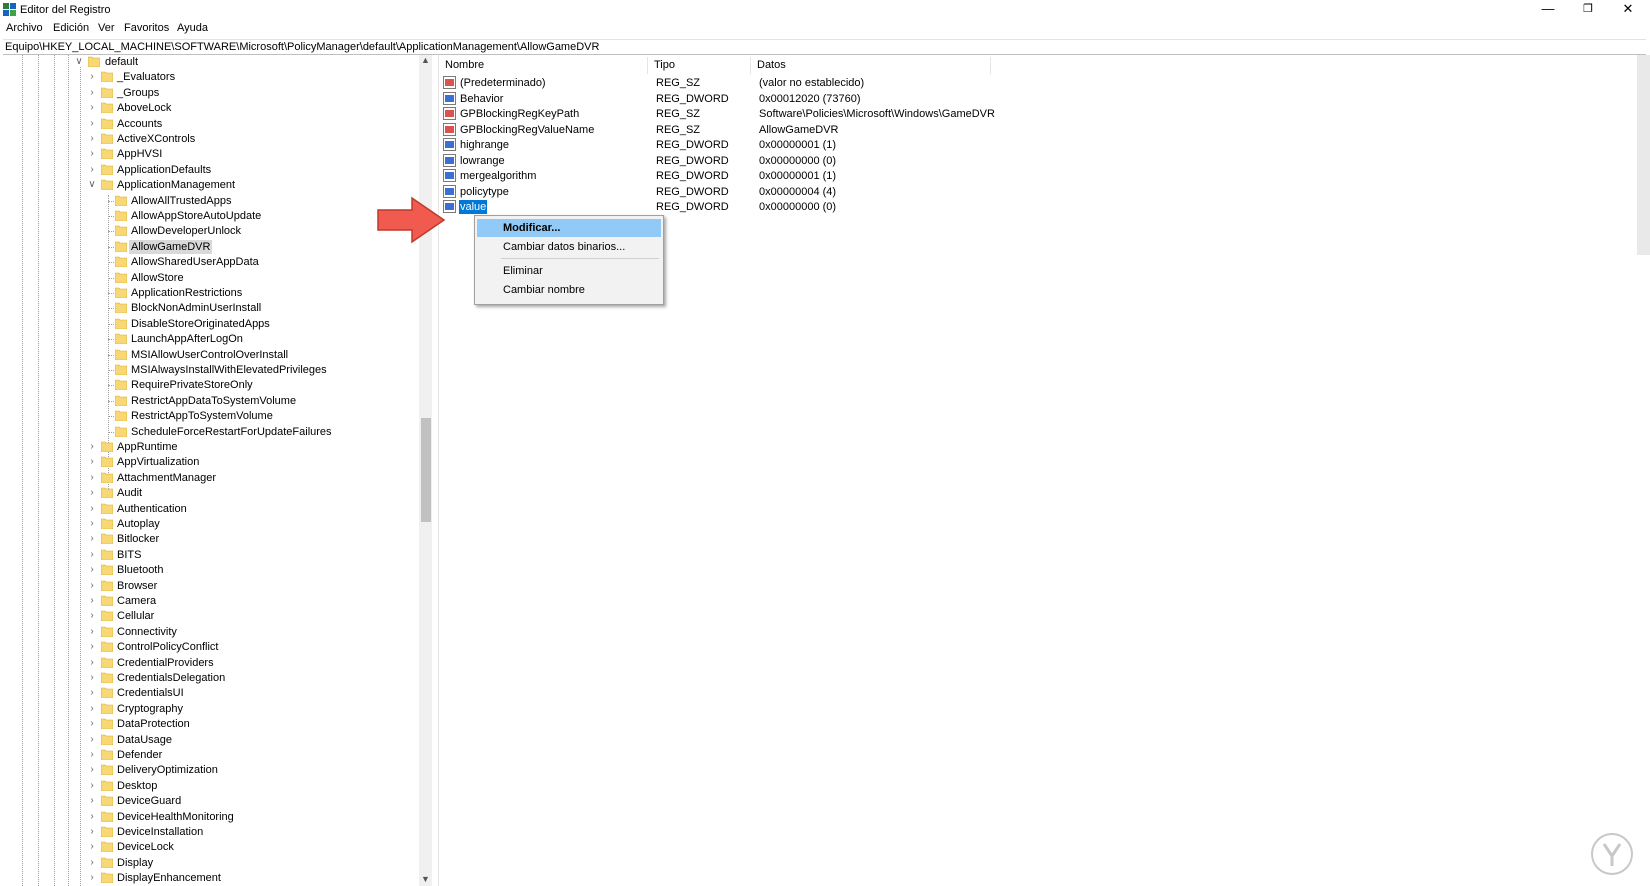 This screenshot has width=1650, height=886. I want to click on tree-item: LaunchAppAfterLogOn, so click(205, 339).